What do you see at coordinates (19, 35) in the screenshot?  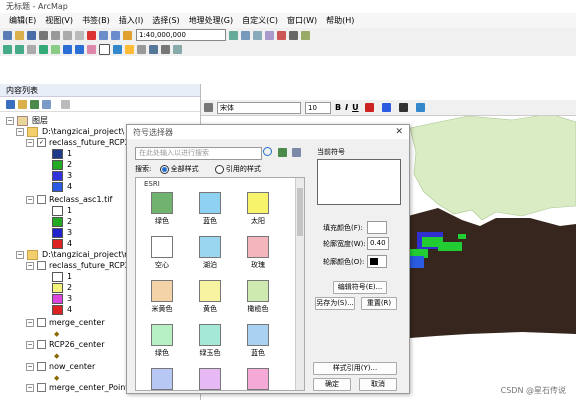 I see `open-icon` at bounding box center [19, 35].